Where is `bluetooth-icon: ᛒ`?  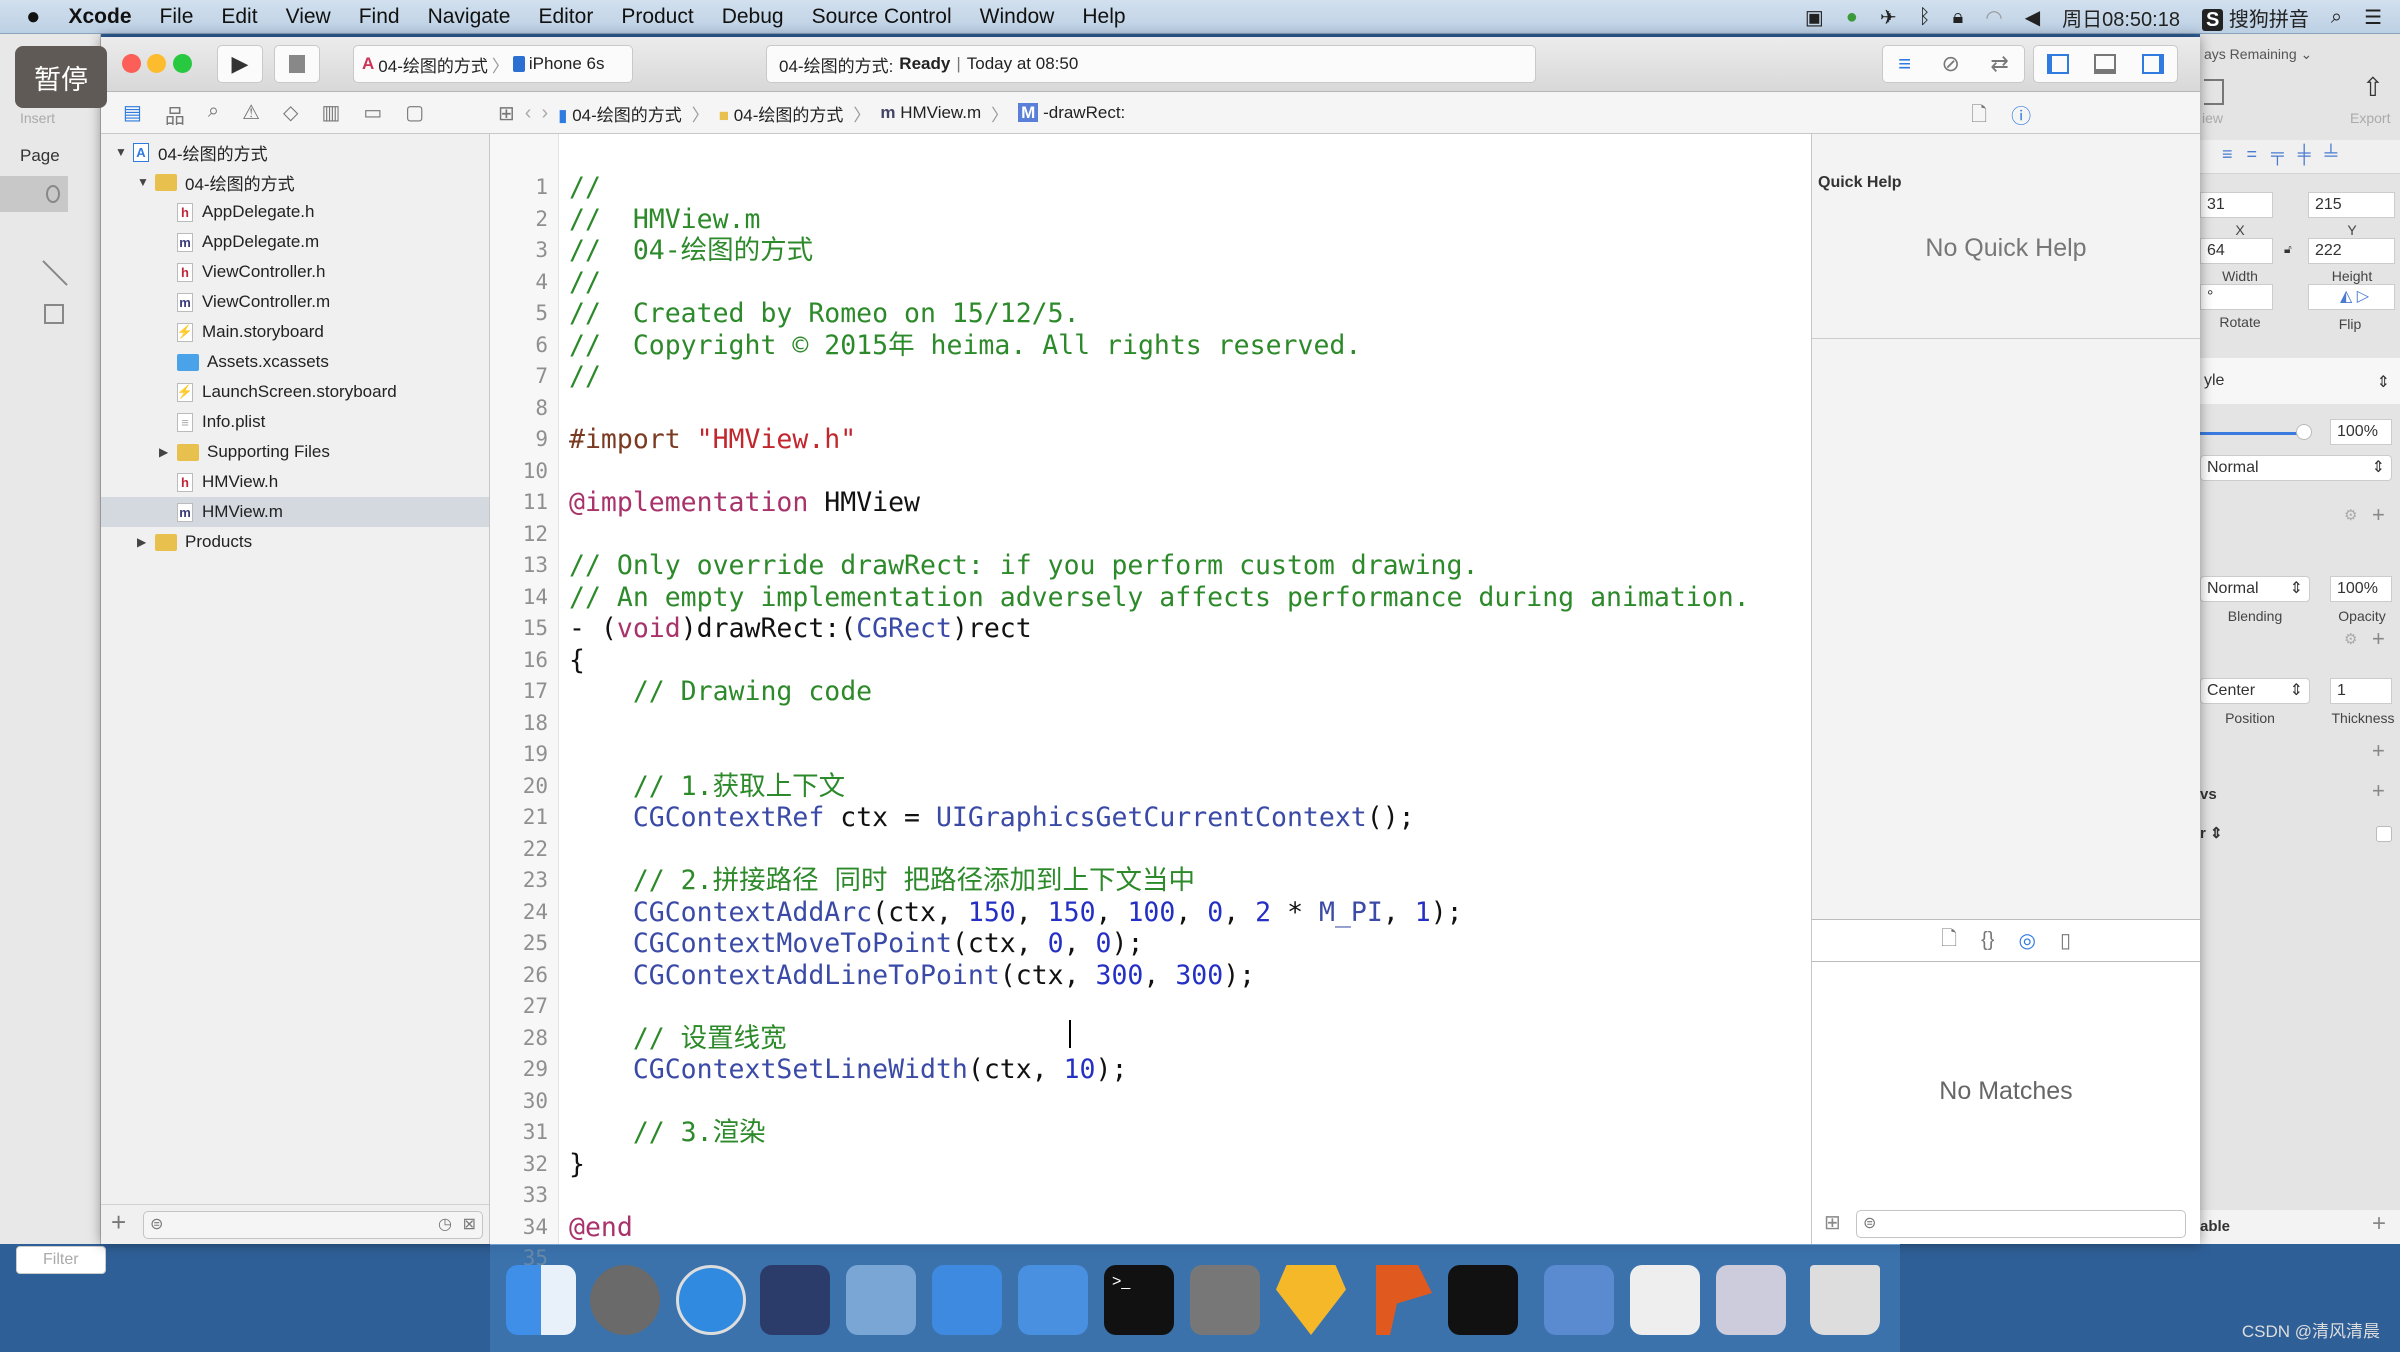 bluetooth-icon: ᛒ is located at coordinates (1925, 17).